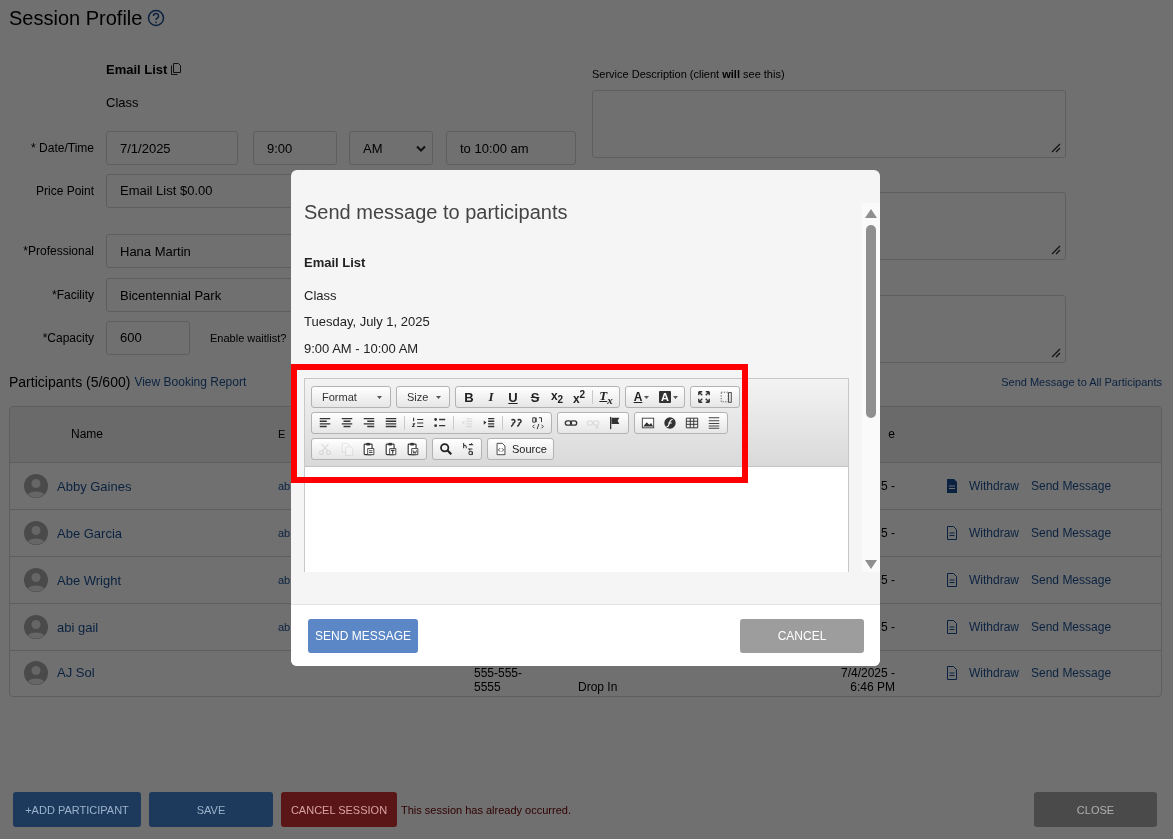  Describe the element at coordinates (491, 397) in the screenshot. I see `italic-button: I` at that location.